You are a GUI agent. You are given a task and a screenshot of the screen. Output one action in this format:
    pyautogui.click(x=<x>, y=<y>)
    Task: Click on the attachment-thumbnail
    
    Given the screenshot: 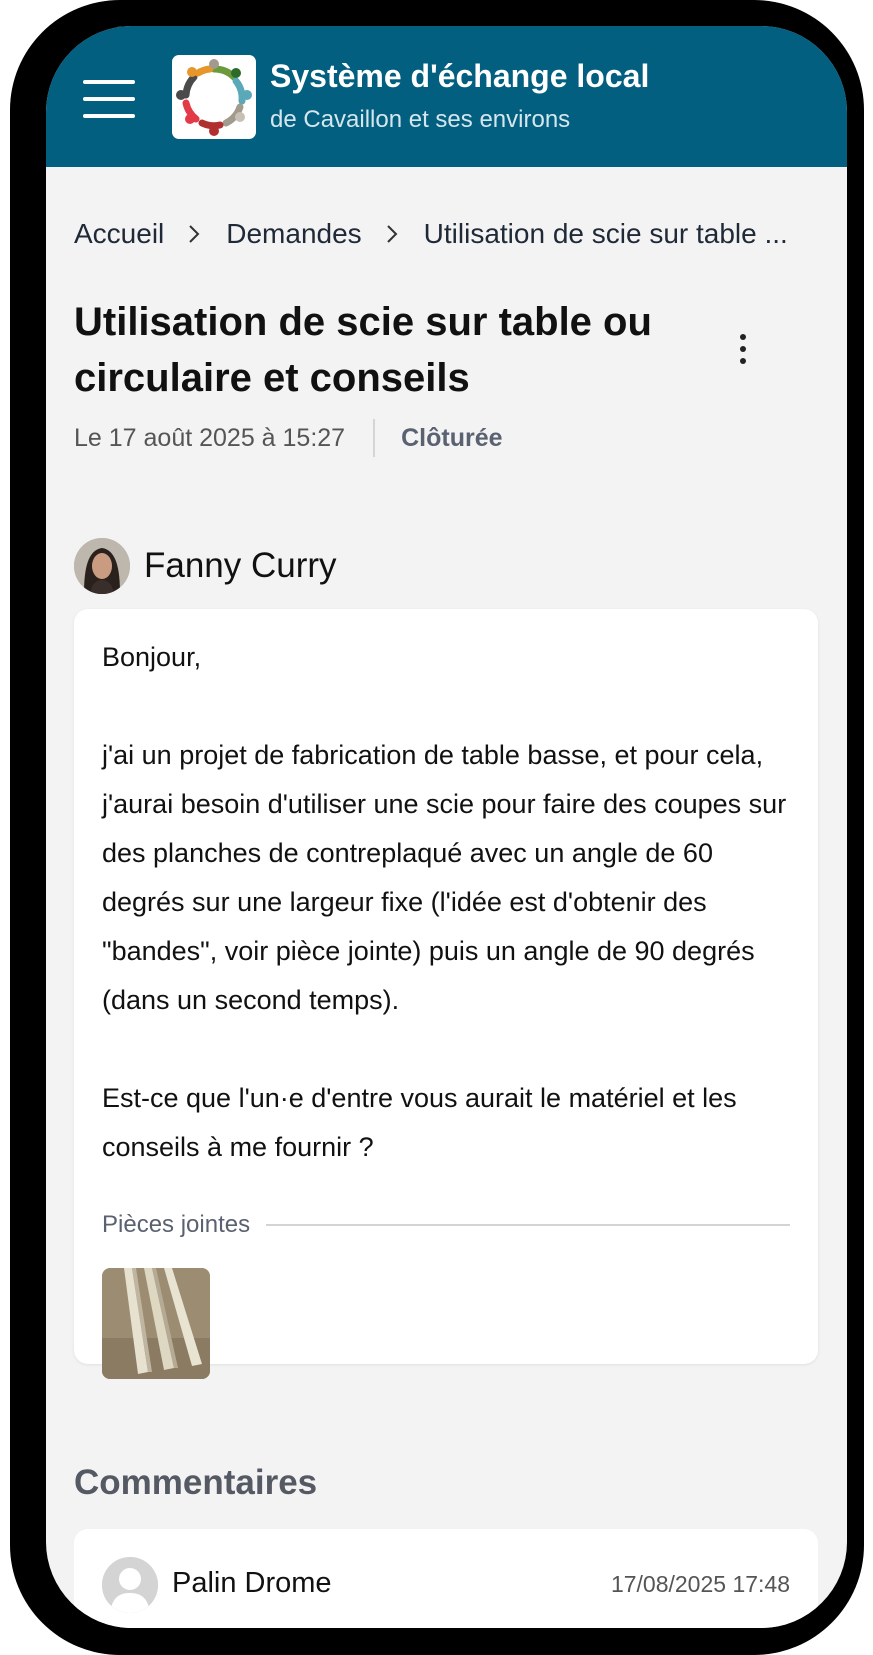 What is the action you would take?
    pyautogui.click(x=156, y=1323)
    